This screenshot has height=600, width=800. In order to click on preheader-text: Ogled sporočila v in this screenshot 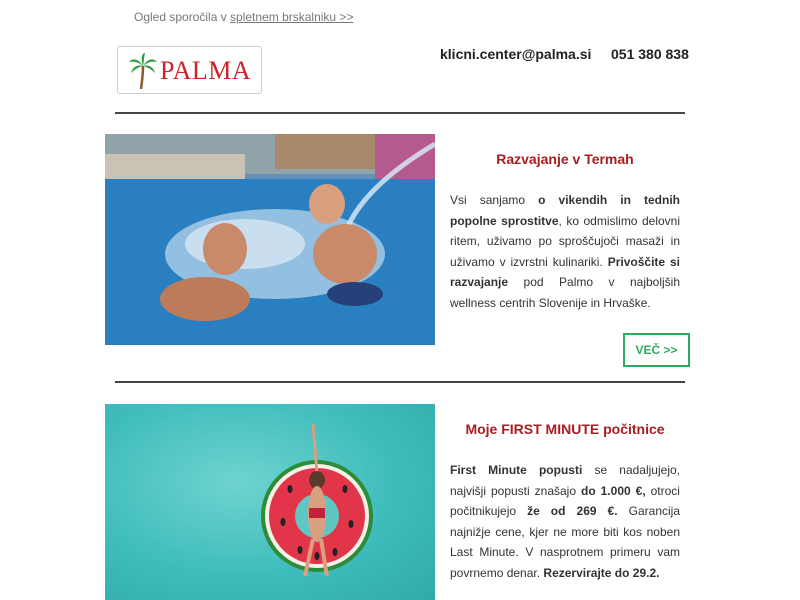, I will do `click(182, 17)`.